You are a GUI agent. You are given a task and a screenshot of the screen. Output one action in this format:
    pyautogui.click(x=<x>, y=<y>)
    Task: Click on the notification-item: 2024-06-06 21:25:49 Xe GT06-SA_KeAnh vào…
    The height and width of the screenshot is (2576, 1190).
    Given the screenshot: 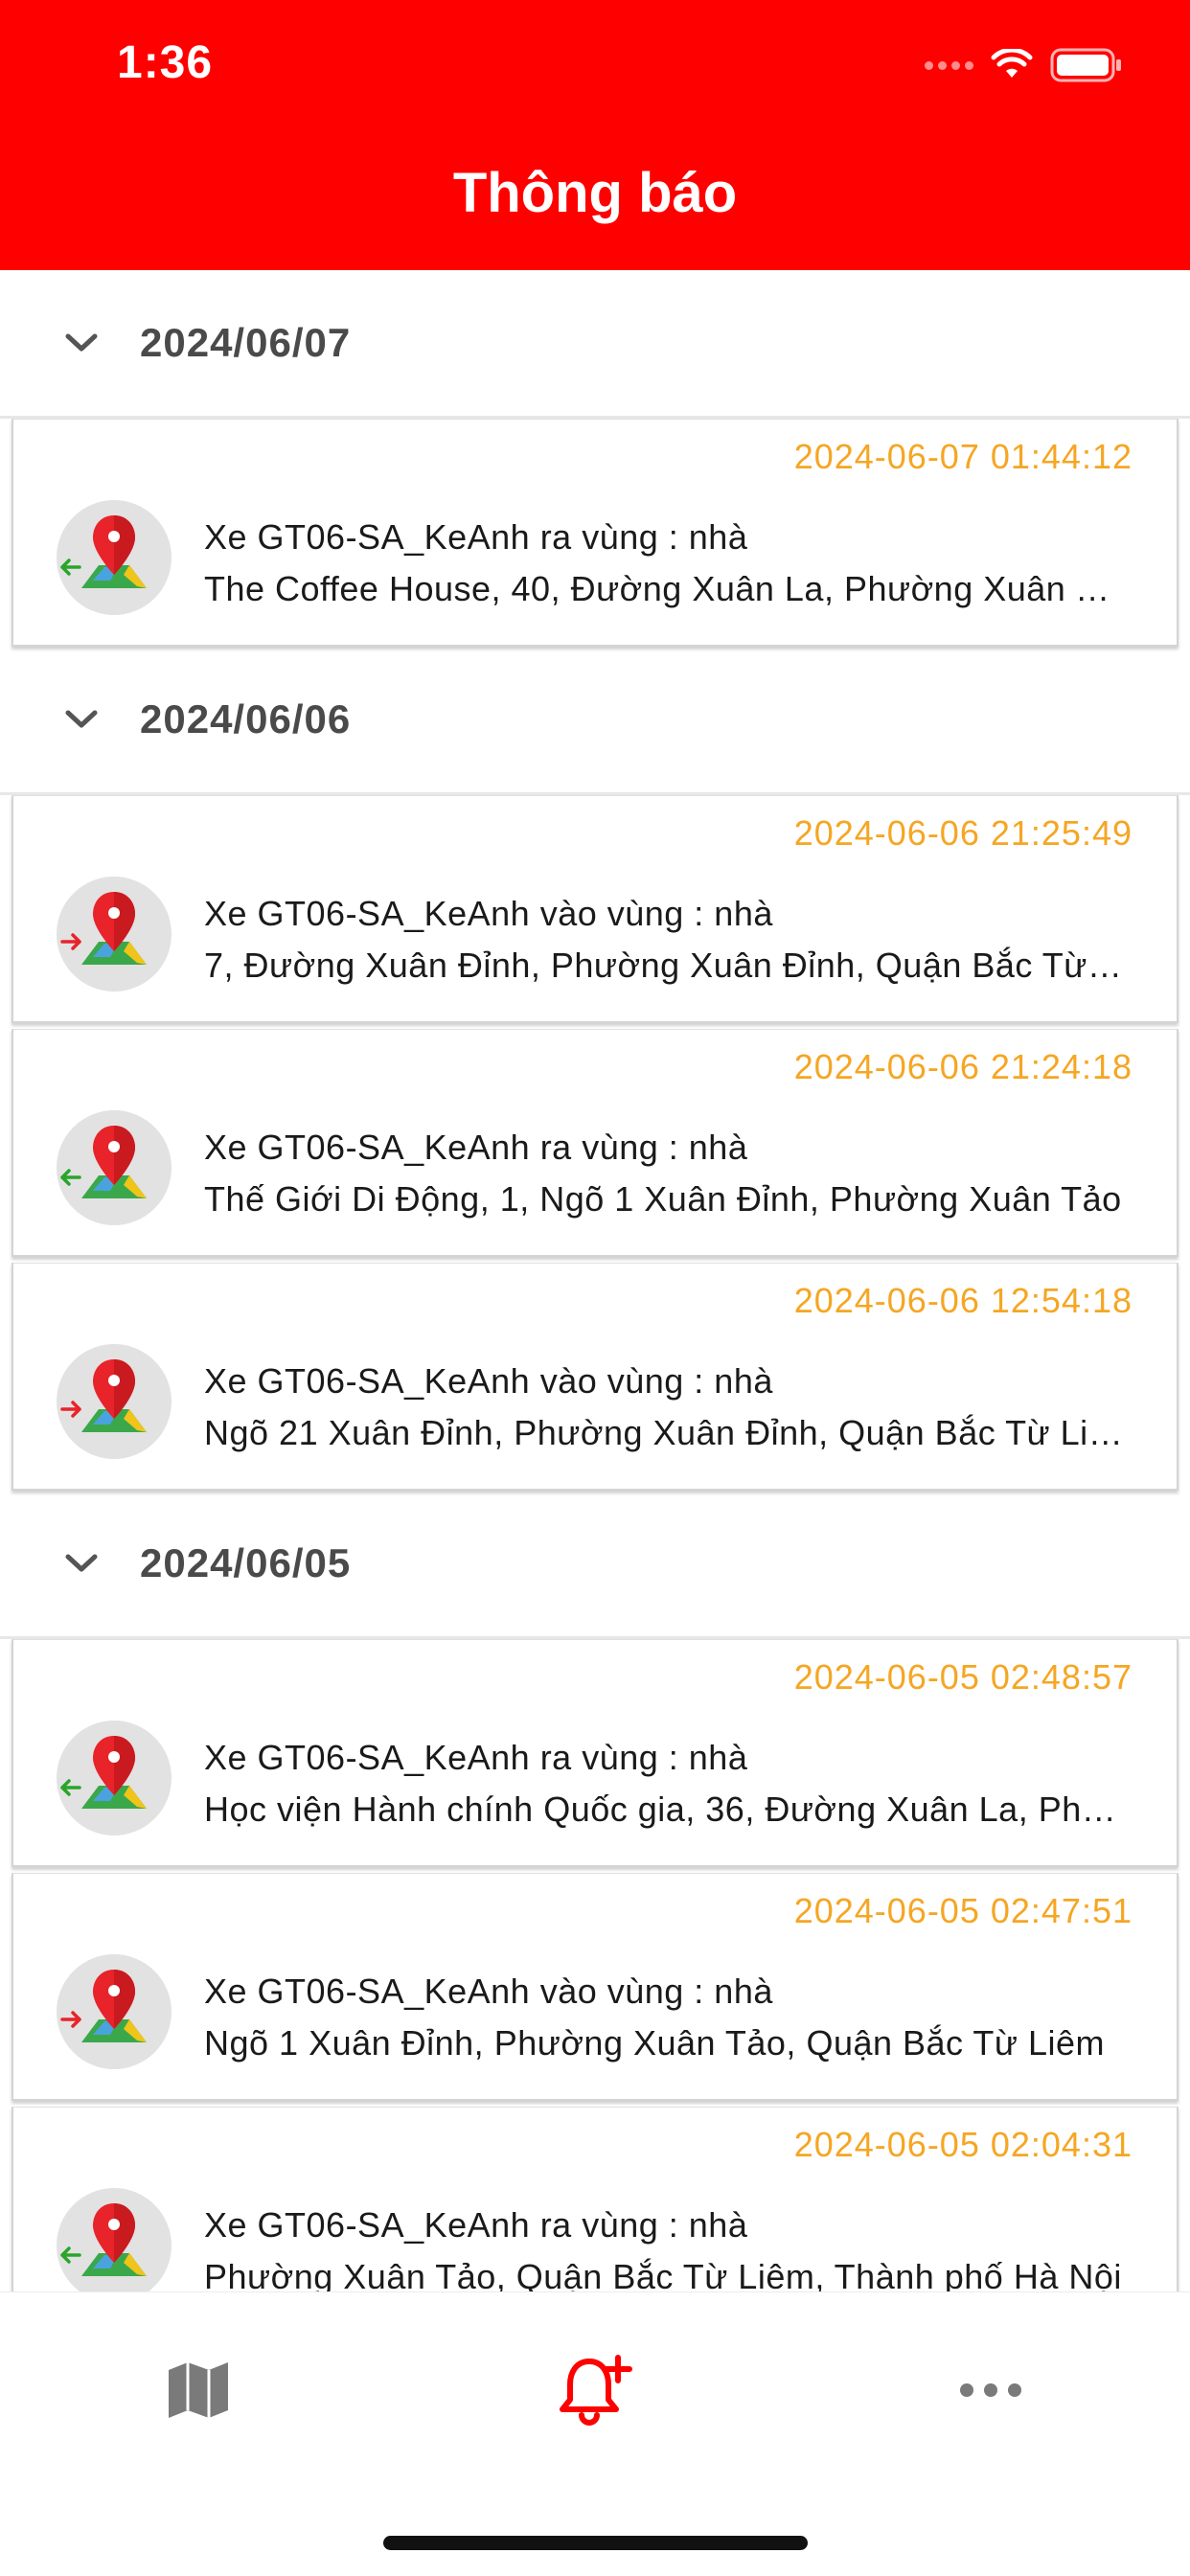 What is the action you would take?
    pyautogui.click(x=595, y=909)
    